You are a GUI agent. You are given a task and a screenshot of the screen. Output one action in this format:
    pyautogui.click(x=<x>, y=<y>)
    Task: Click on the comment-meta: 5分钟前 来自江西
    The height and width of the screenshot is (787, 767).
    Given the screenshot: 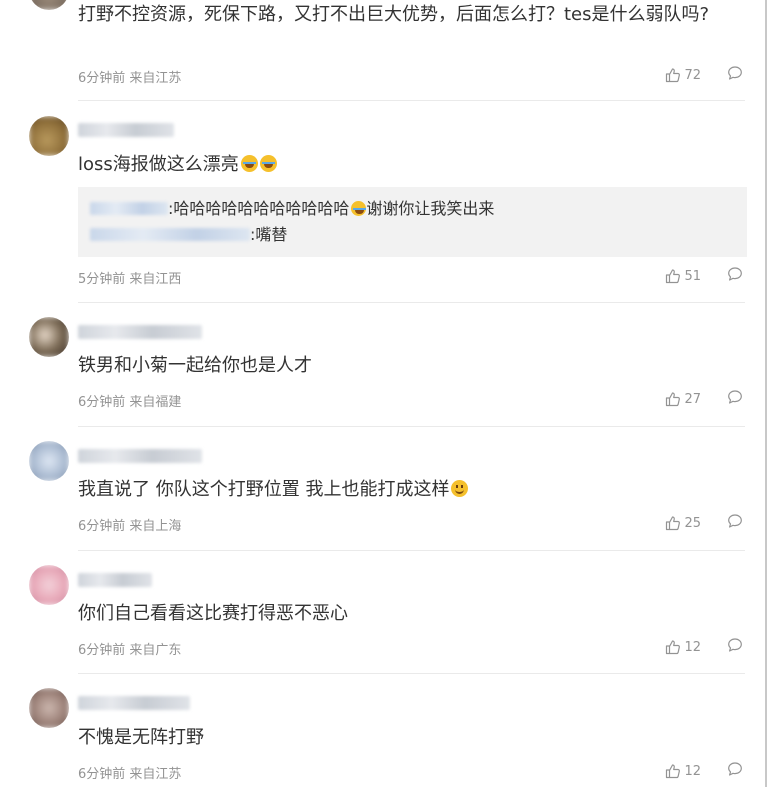 What is the action you would take?
    pyautogui.click(x=129, y=277)
    